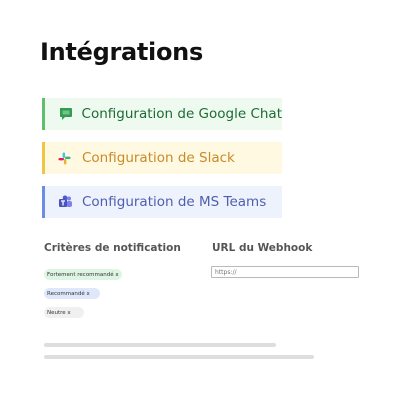 This screenshot has height=400, width=400. I want to click on slack-config-label: Configuration de Slack, so click(158, 158).